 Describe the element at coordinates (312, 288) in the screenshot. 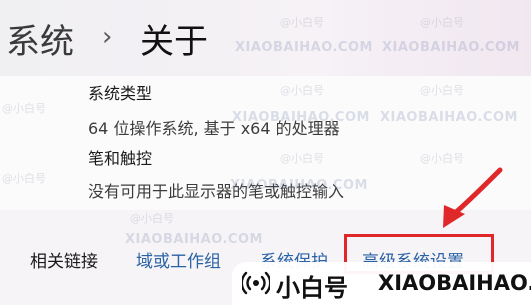

I see `badge-brand-cn: 小白号` at that location.